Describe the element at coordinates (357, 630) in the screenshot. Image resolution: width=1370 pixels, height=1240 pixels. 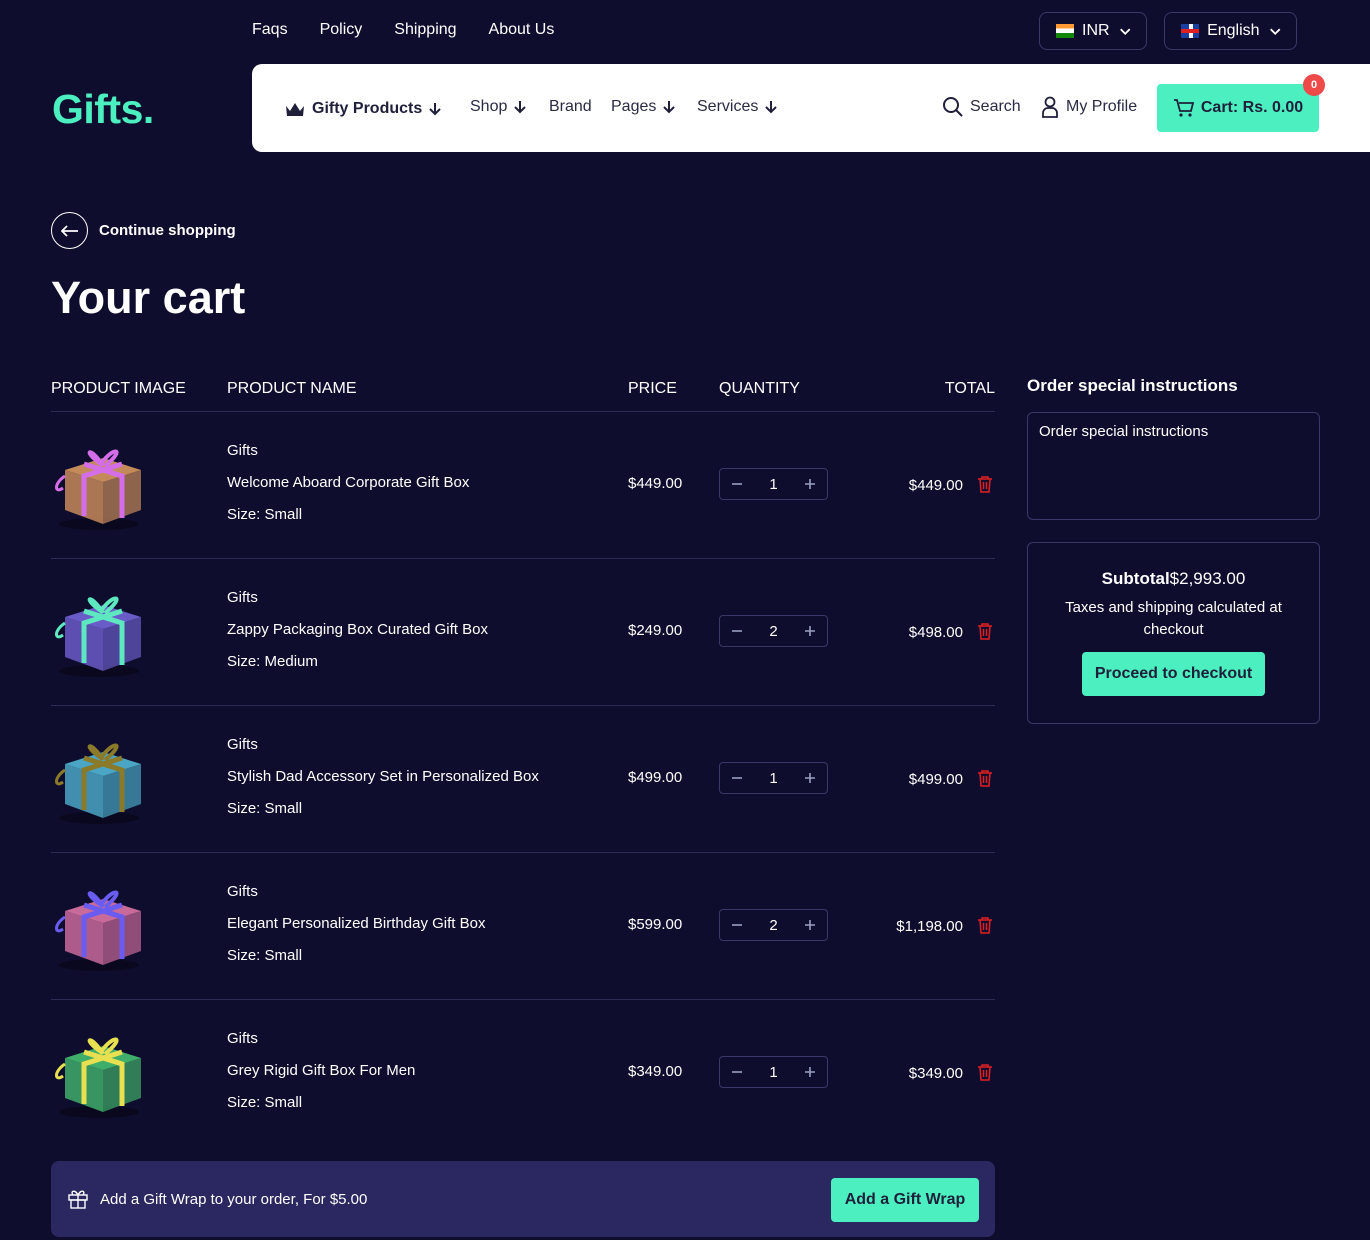
I see `product-name: Zappy Packaging Box Curated Gift Box` at that location.